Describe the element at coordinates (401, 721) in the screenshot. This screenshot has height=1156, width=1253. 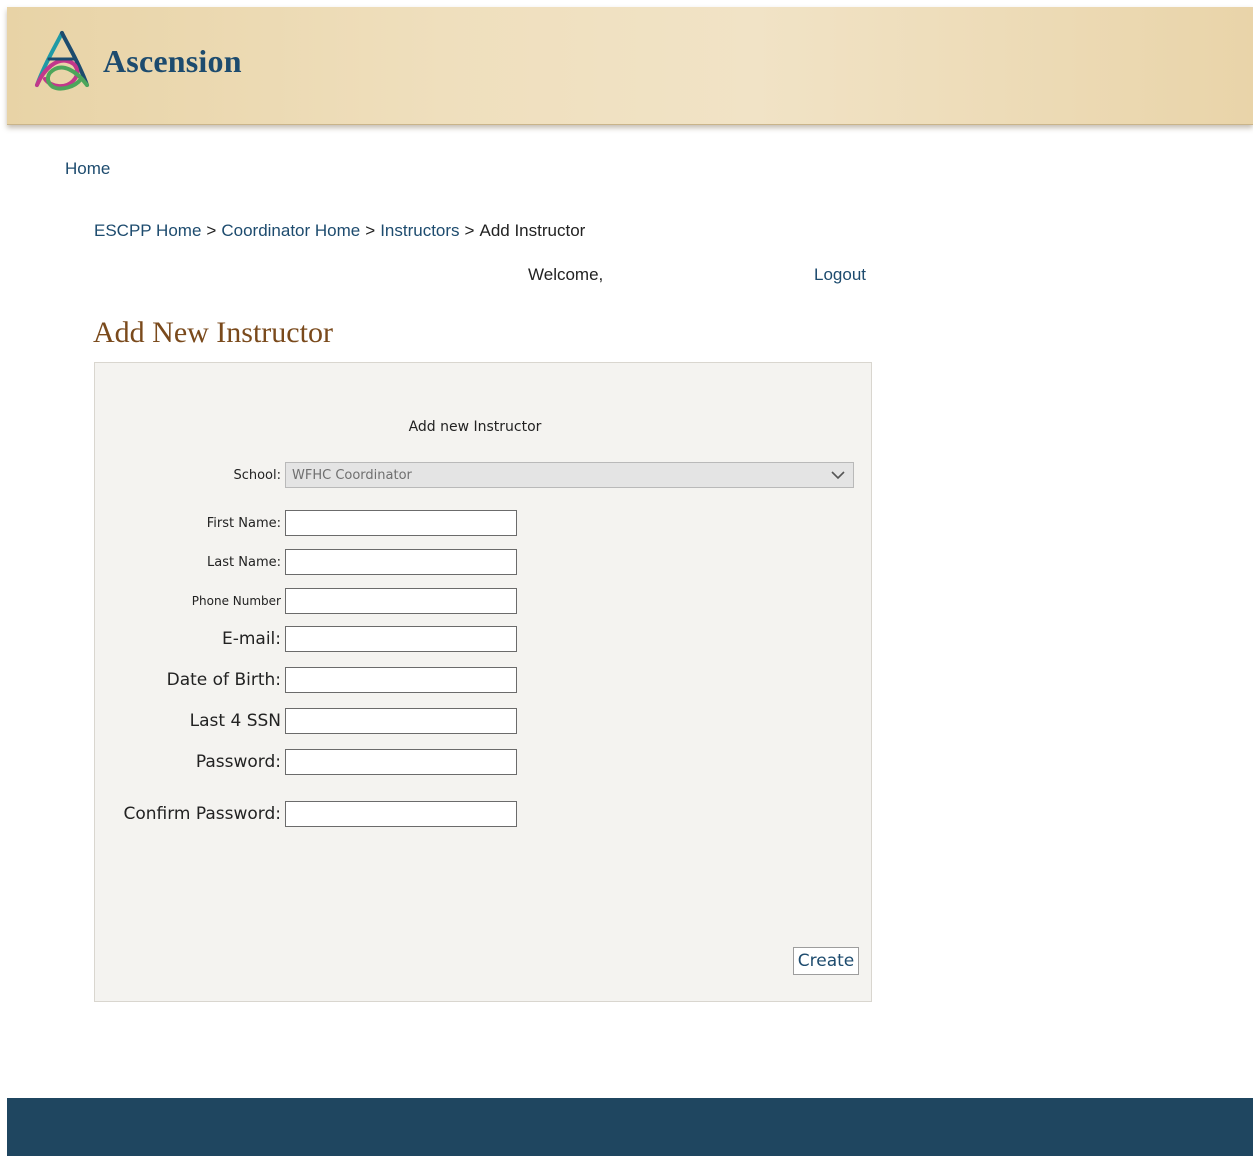
I see `last-4-ssn-input` at that location.